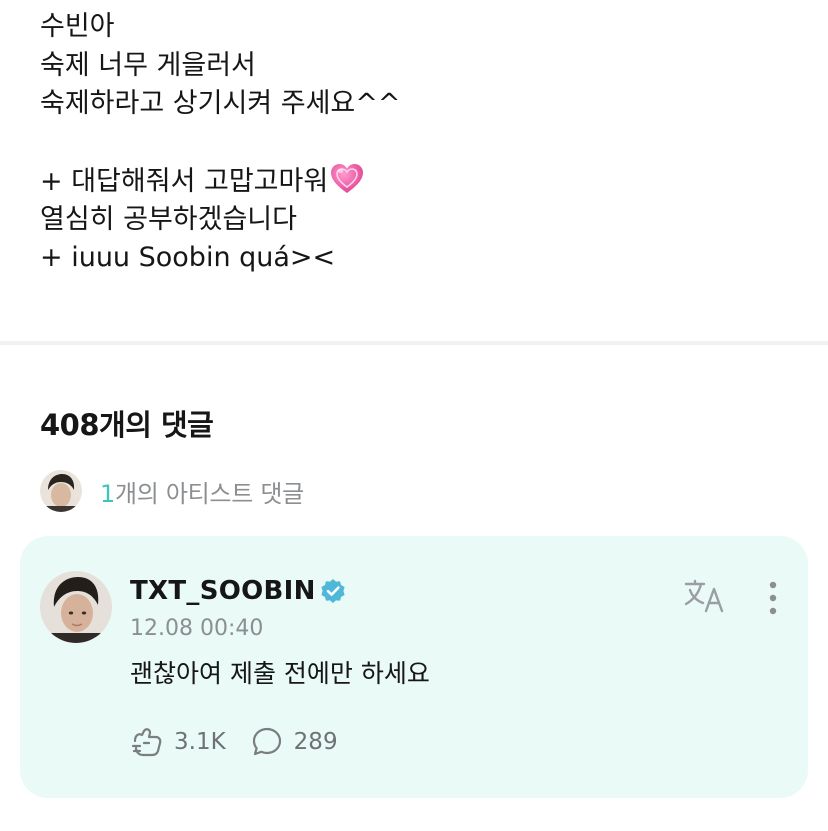 The height and width of the screenshot is (831, 828). What do you see at coordinates (127, 425) in the screenshot?
I see `comment-count-heading: 408개의 댓글` at bounding box center [127, 425].